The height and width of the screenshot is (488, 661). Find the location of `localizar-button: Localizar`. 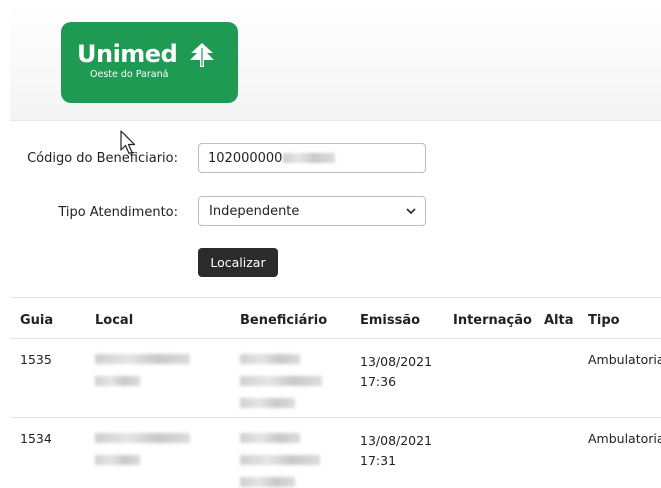

localizar-button: Localizar is located at coordinates (238, 262).